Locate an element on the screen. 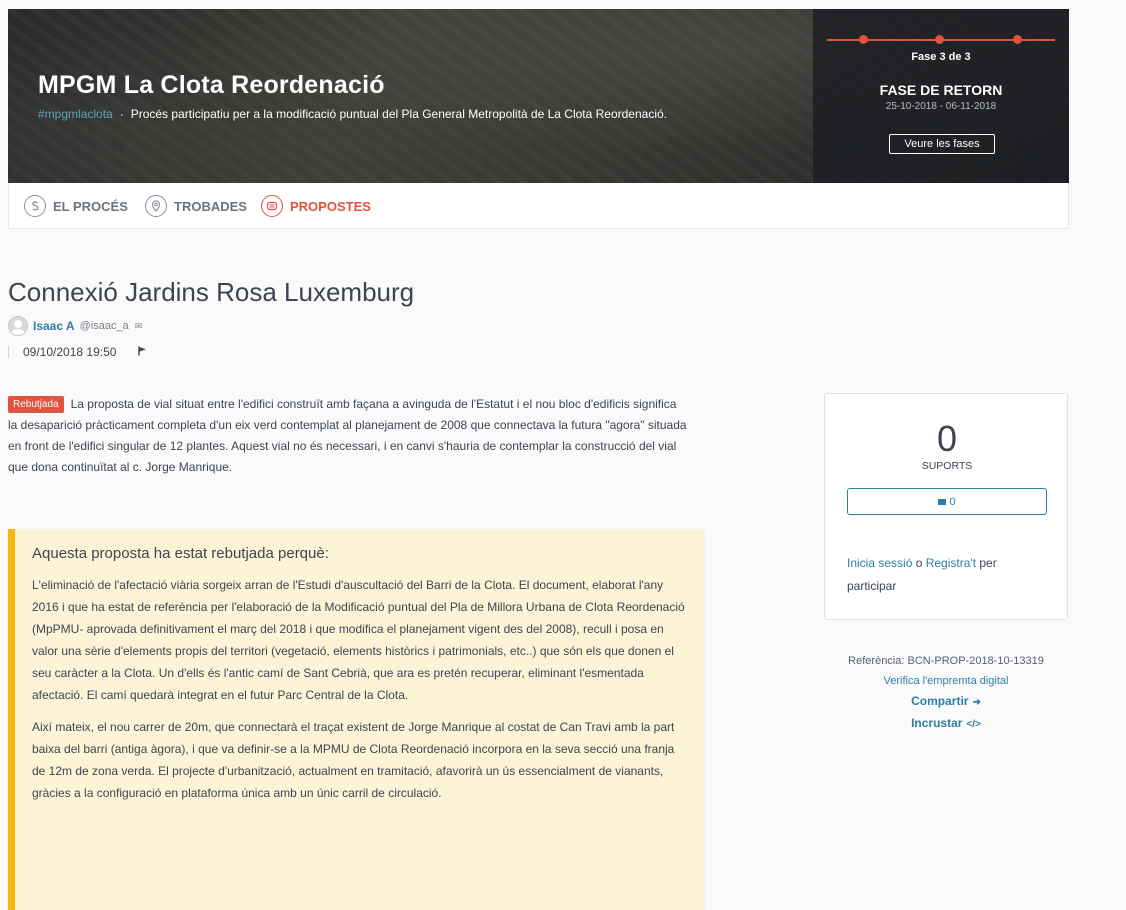 The width and height of the screenshot is (1126, 910). support-label: SUPORTS is located at coordinates (947, 466).